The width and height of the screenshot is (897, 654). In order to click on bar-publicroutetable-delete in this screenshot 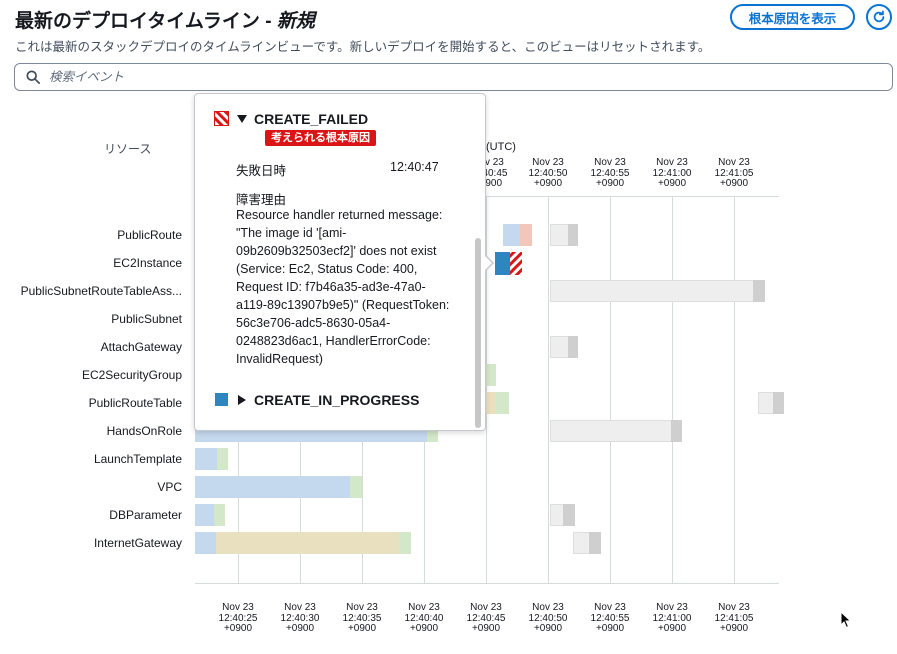, I will do `click(766, 403)`.